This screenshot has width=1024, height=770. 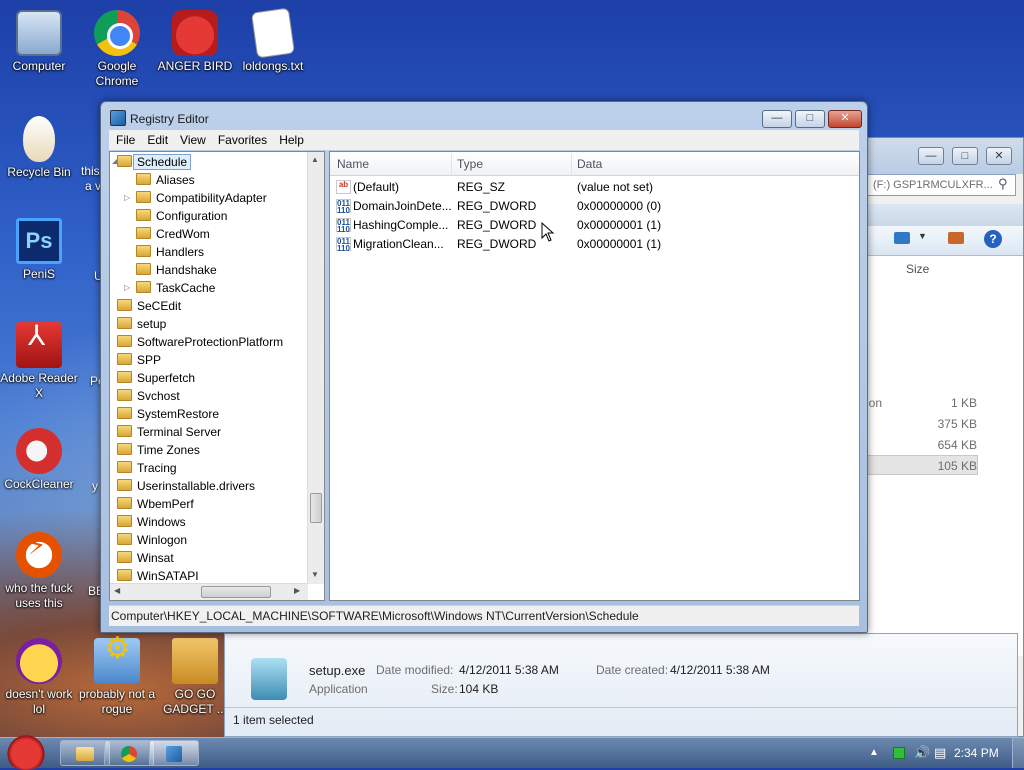 What do you see at coordinates (589, 164) in the screenshot?
I see `column-header-data: Data` at bounding box center [589, 164].